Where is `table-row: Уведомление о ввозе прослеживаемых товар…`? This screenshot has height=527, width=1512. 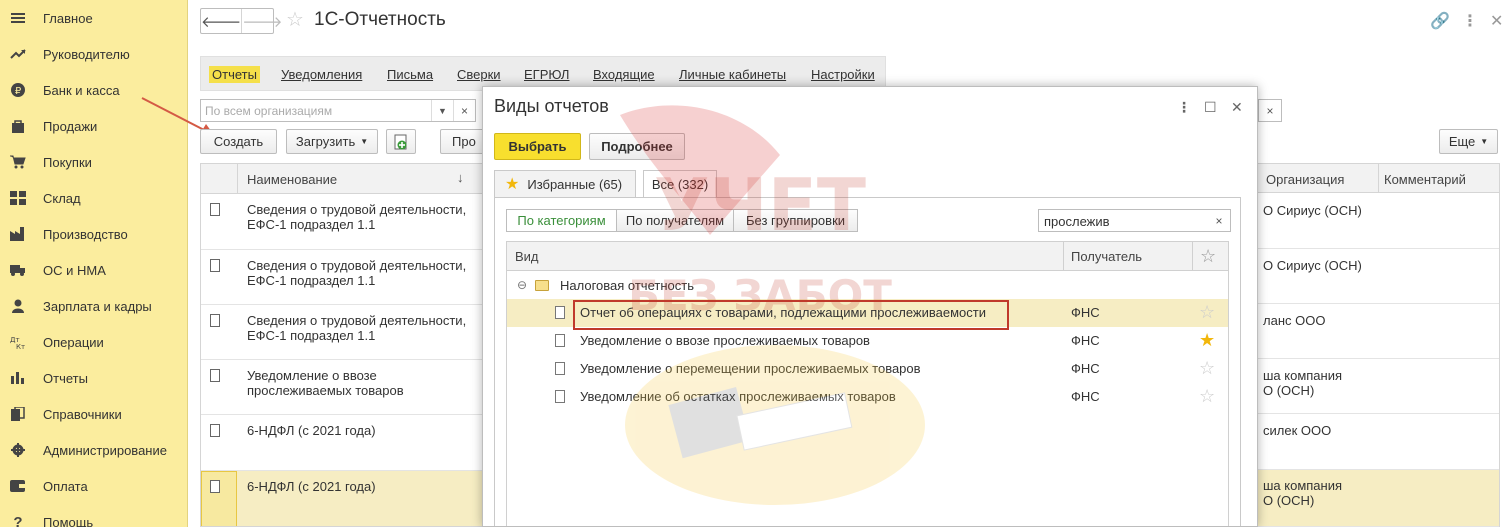 table-row: Уведомление о ввозе прослеживаемых товар… is located at coordinates (349, 387).